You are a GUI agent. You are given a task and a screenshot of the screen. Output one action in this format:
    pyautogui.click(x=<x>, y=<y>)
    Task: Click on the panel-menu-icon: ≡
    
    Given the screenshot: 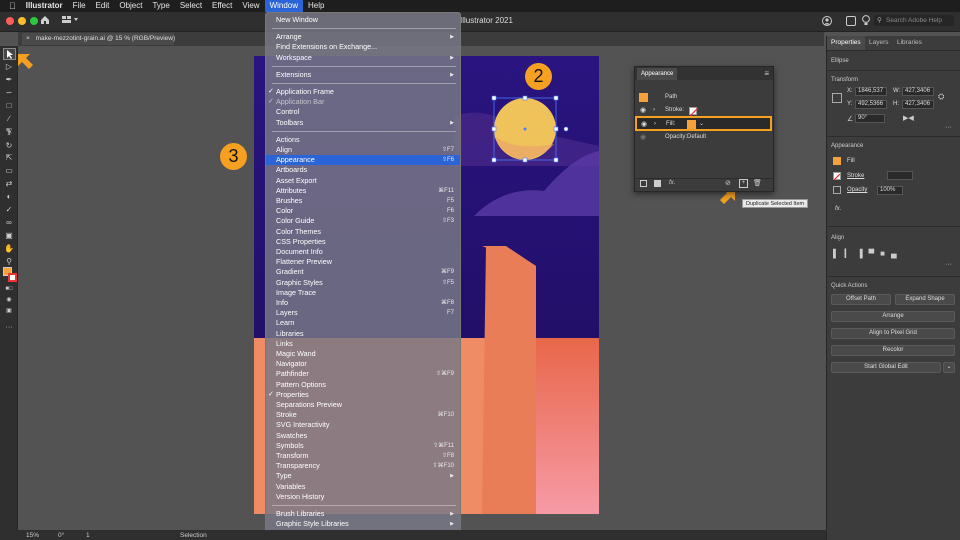 What is the action you would take?
    pyautogui.click(x=766, y=73)
    